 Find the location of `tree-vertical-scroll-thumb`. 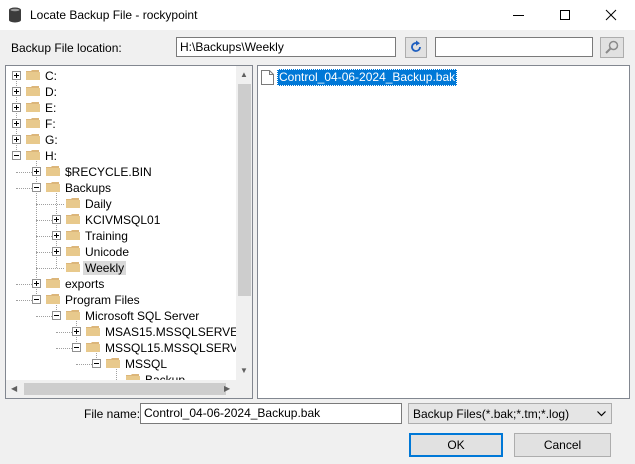

tree-vertical-scroll-thumb is located at coordinates (244, 190).